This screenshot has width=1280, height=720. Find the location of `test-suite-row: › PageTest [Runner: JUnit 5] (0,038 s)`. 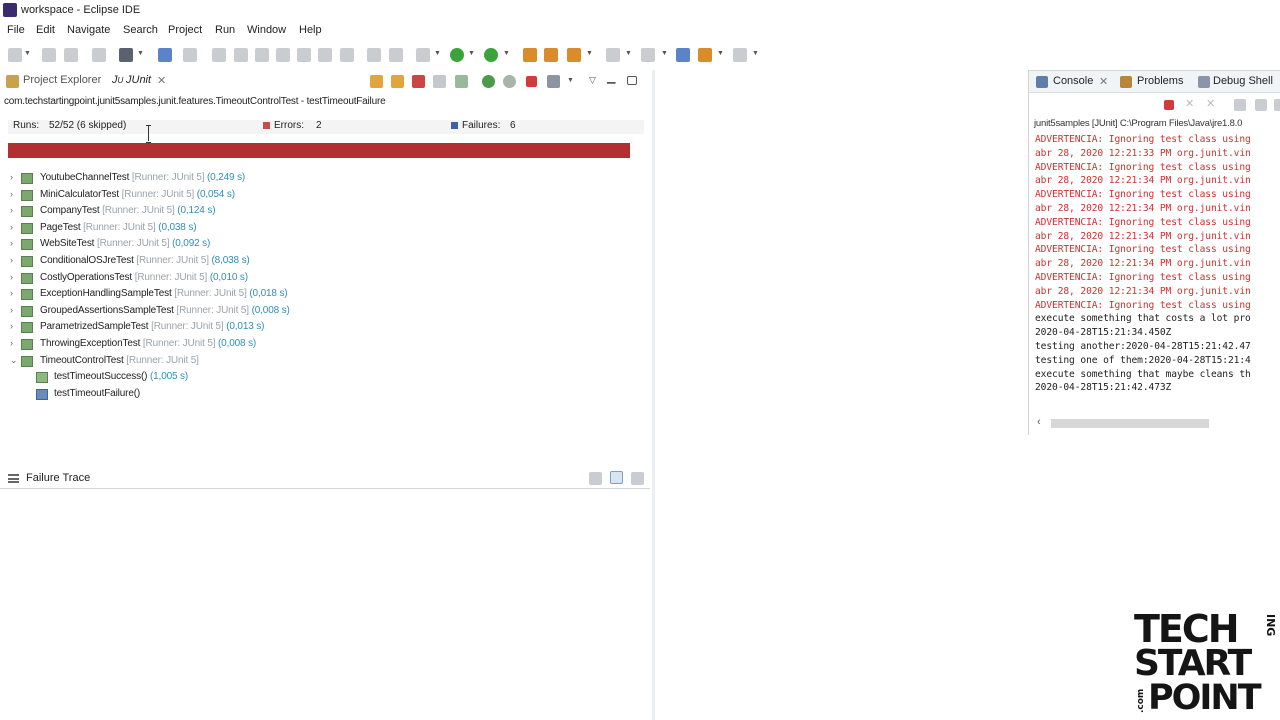

test-suite-row: › PageTest [Runner: JUnit 5] (0,038 s) is located at coordinates (310, 228).